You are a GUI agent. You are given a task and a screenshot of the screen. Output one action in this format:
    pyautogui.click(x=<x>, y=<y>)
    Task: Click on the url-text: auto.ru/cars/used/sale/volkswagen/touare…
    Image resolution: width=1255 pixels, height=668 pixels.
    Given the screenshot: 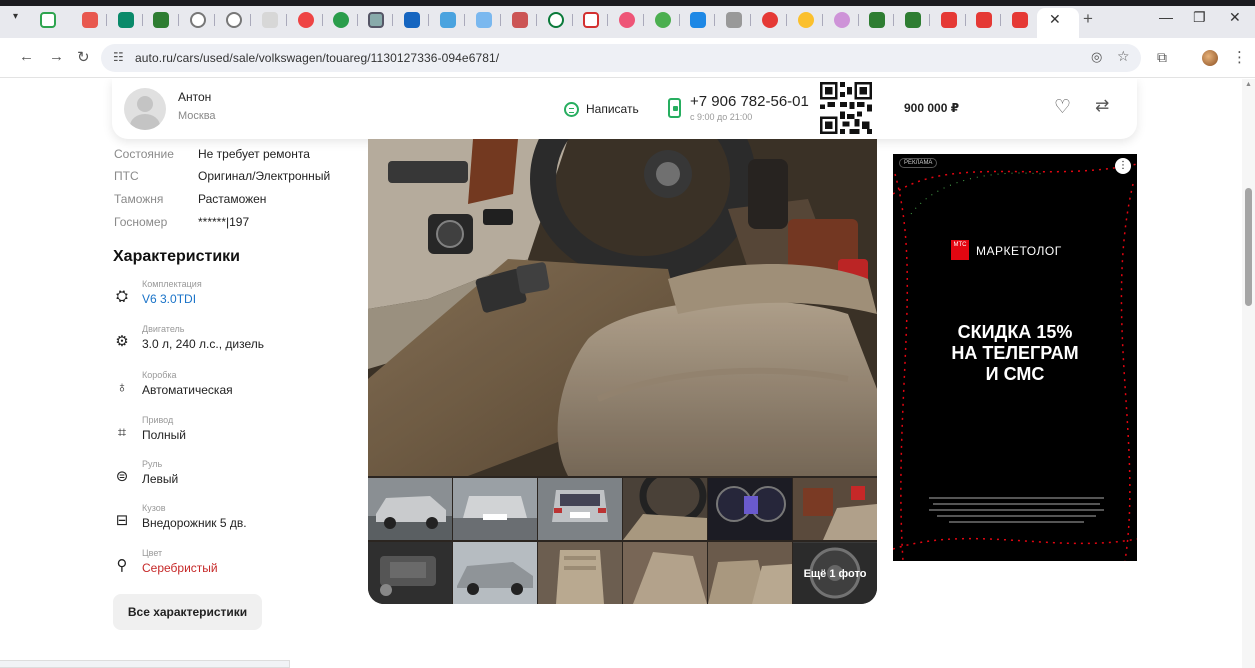 What is the action you would take?
    pyautogui.click(x=317, y=58)
    